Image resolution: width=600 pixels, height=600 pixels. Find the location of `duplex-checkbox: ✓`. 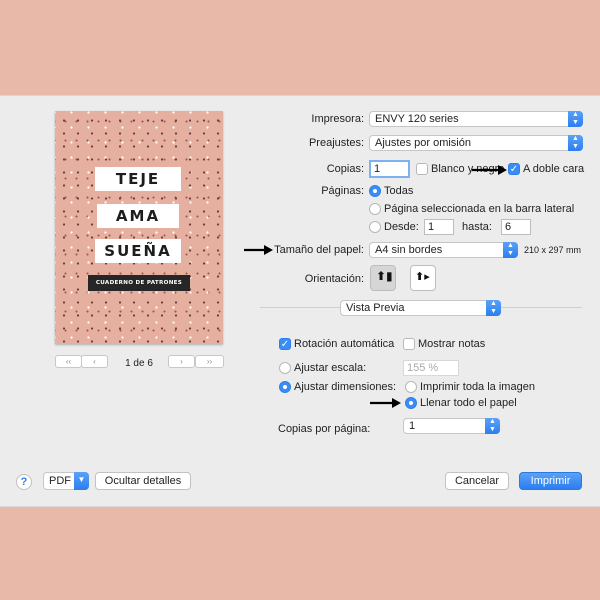

duplex-checkbox: ✓ is located at coordinates (514, 169).